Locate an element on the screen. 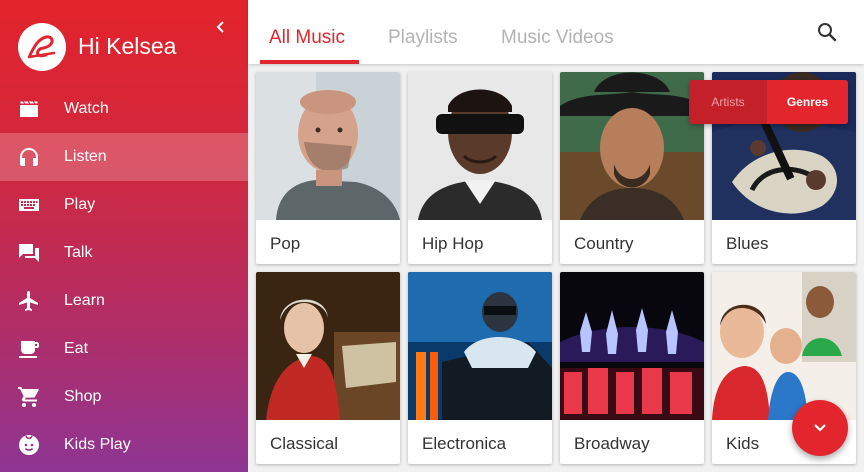 The width and height of the screenshot is (864, 472). keyboard-icon is located at coordinates (29, 205).